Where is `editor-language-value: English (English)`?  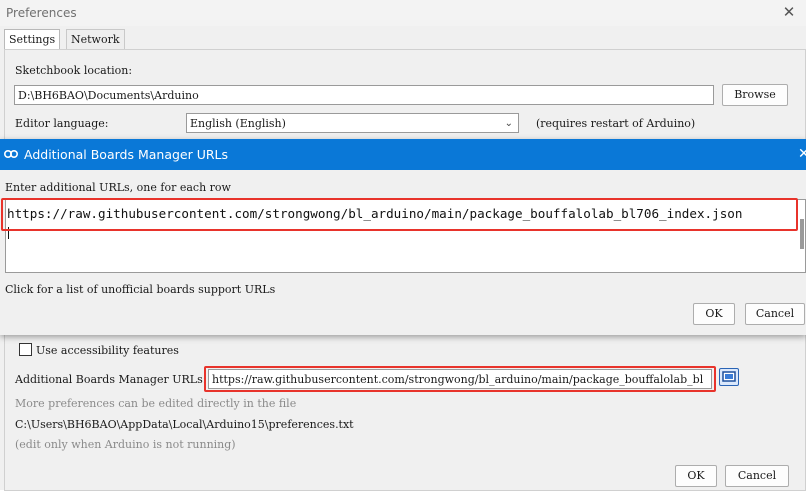
editor-language-value: English (English) is located at coordinates (238, 123).